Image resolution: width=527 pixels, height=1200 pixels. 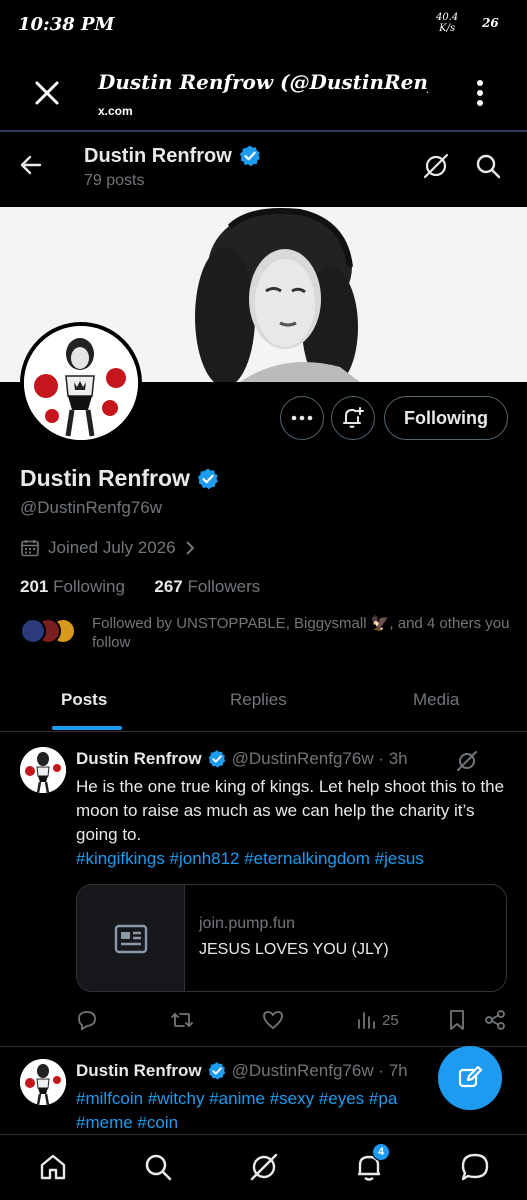 I want to click on battery-level: 26, so click(x=490, y=23).